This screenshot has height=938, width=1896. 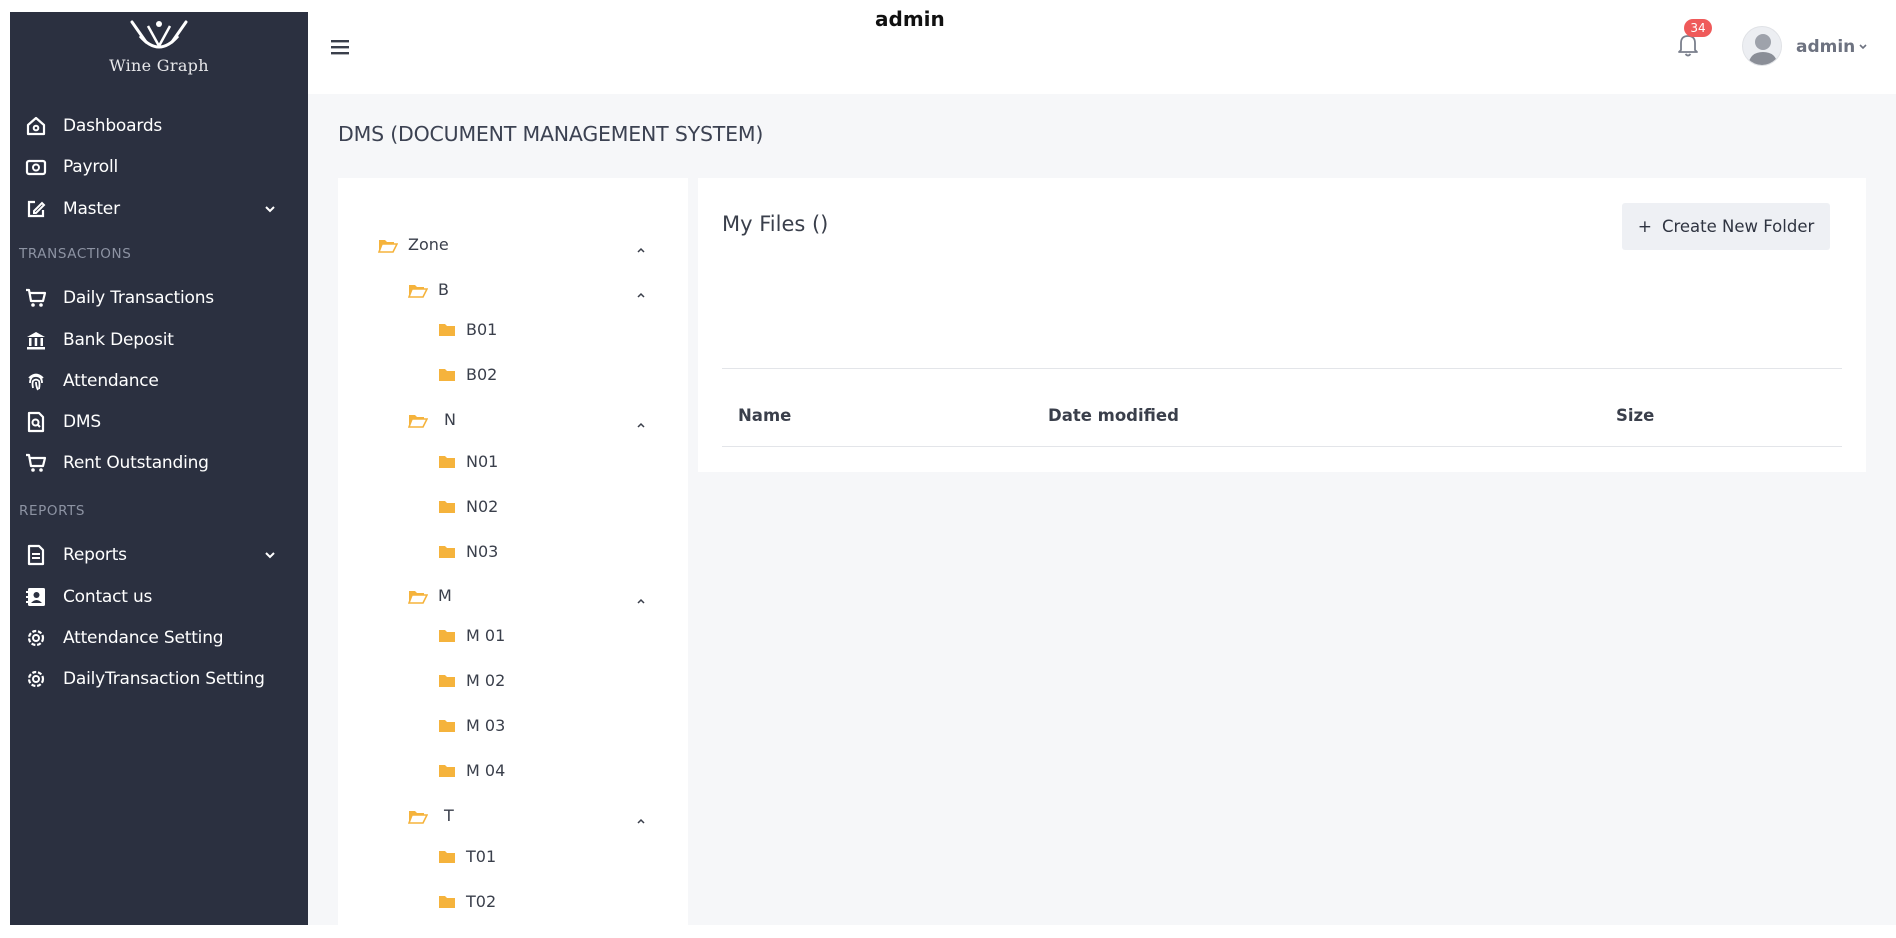 What do you see at coordinates (95, 555) in the screenshot?
I see `sidebar-item-label: Reports` at bounding box center [95, 555].